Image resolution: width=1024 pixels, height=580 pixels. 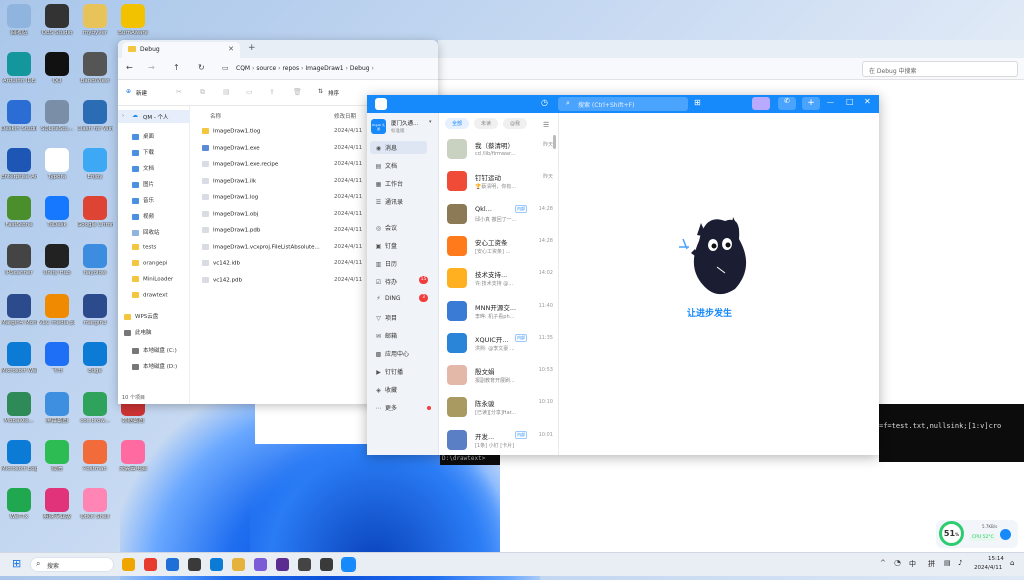 I want to click on desktop-icon: IPScanner, so click(x=19, y=260).